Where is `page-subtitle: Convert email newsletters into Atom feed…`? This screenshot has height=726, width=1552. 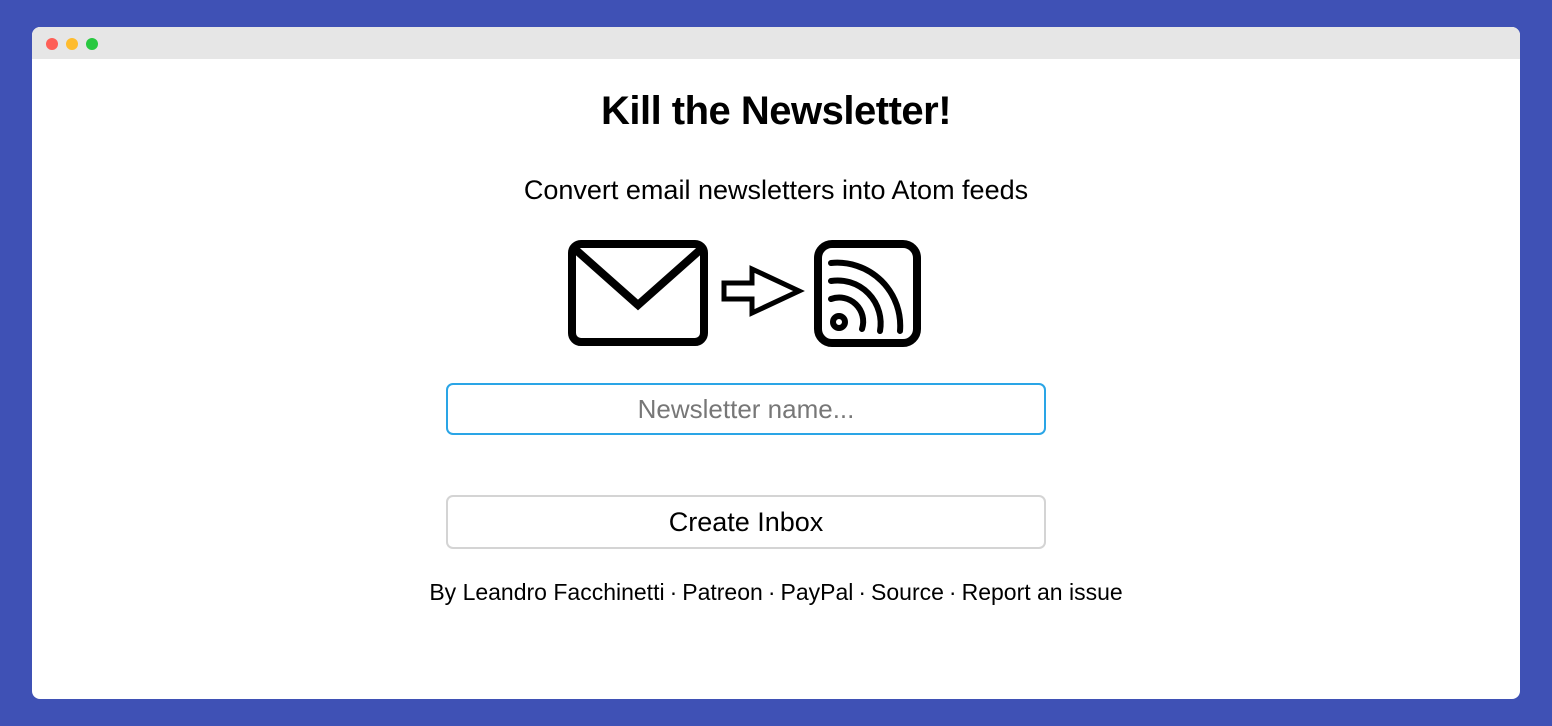
page-subtitle: Convert email newsletters into Atom feed… is located at coordinates (776, 190).